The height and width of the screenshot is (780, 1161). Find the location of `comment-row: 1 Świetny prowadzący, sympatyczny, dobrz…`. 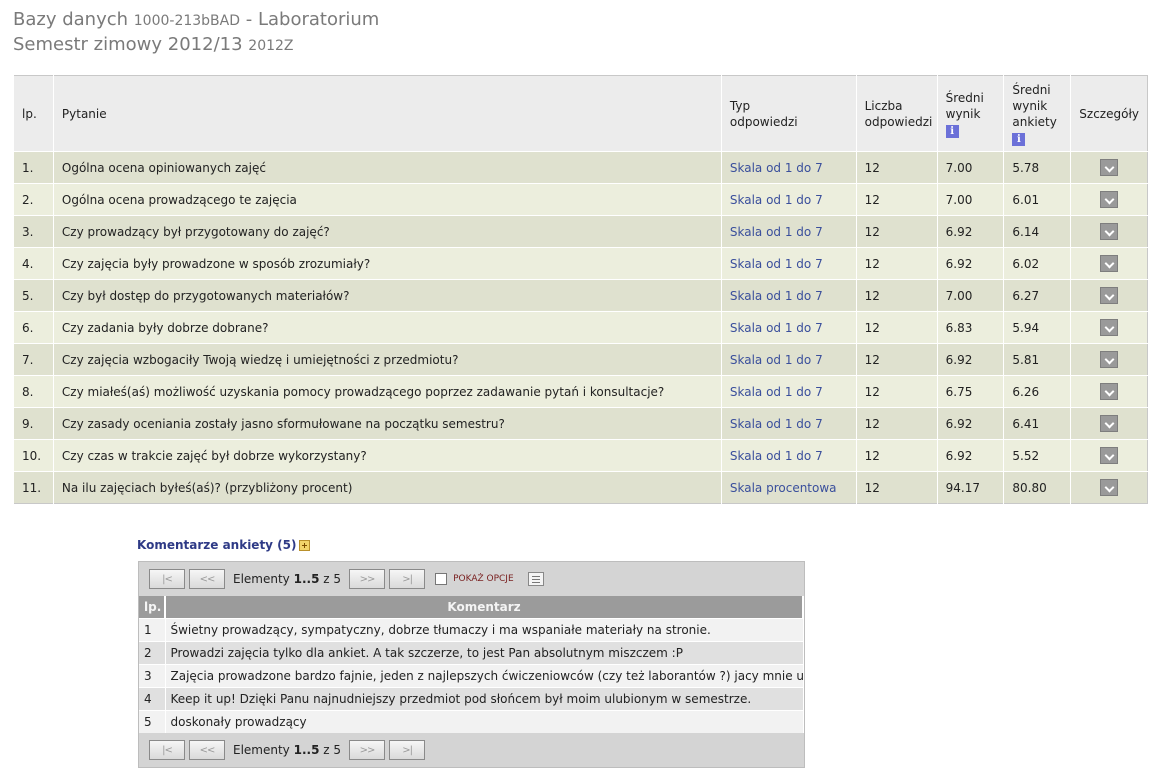

comment-row: 1 Świetny prowadzący, sympatyczny, dobrz… is located at coordinates (471, 629).